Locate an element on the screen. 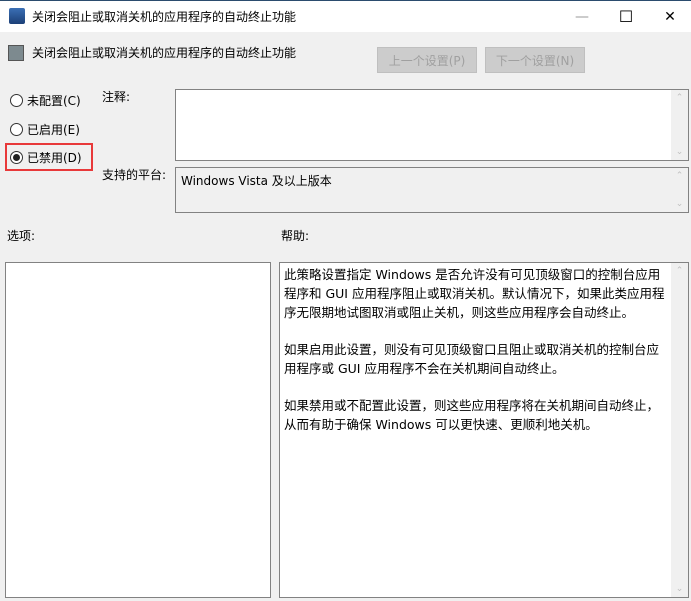  radio-enabled: 已启用(E) is located at coordinates (45, 129).